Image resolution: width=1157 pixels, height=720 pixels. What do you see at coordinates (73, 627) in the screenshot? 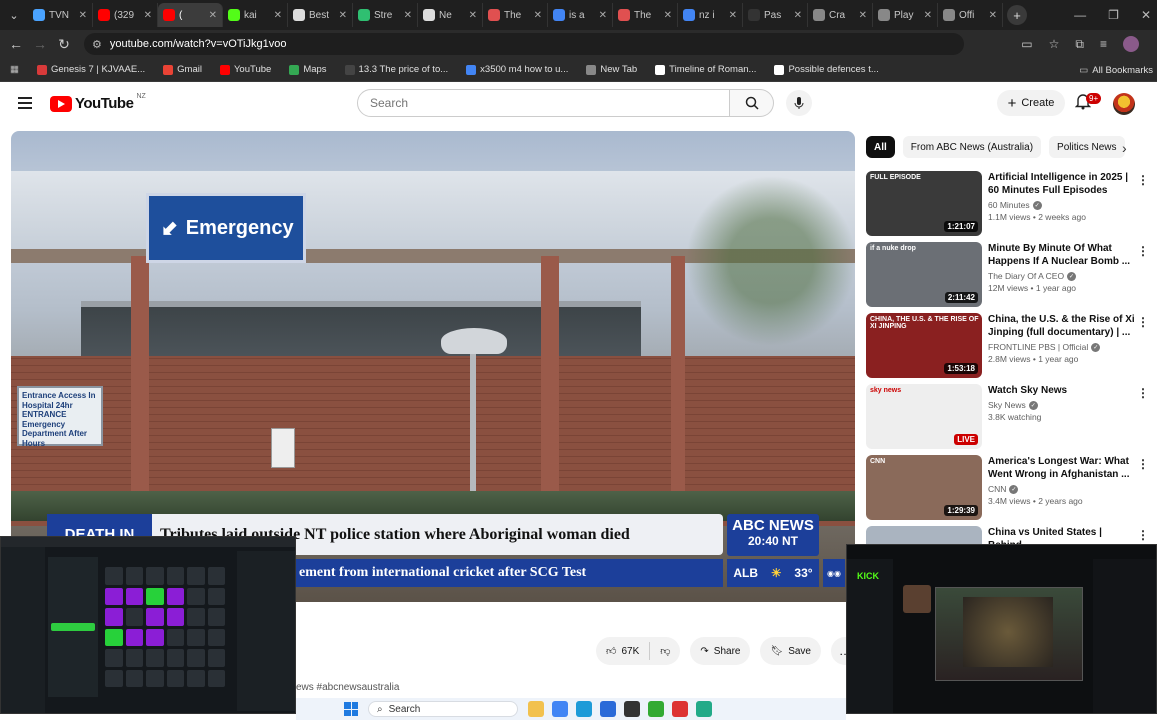
I see `overlay-play-button` at bounding box center [73, 627].